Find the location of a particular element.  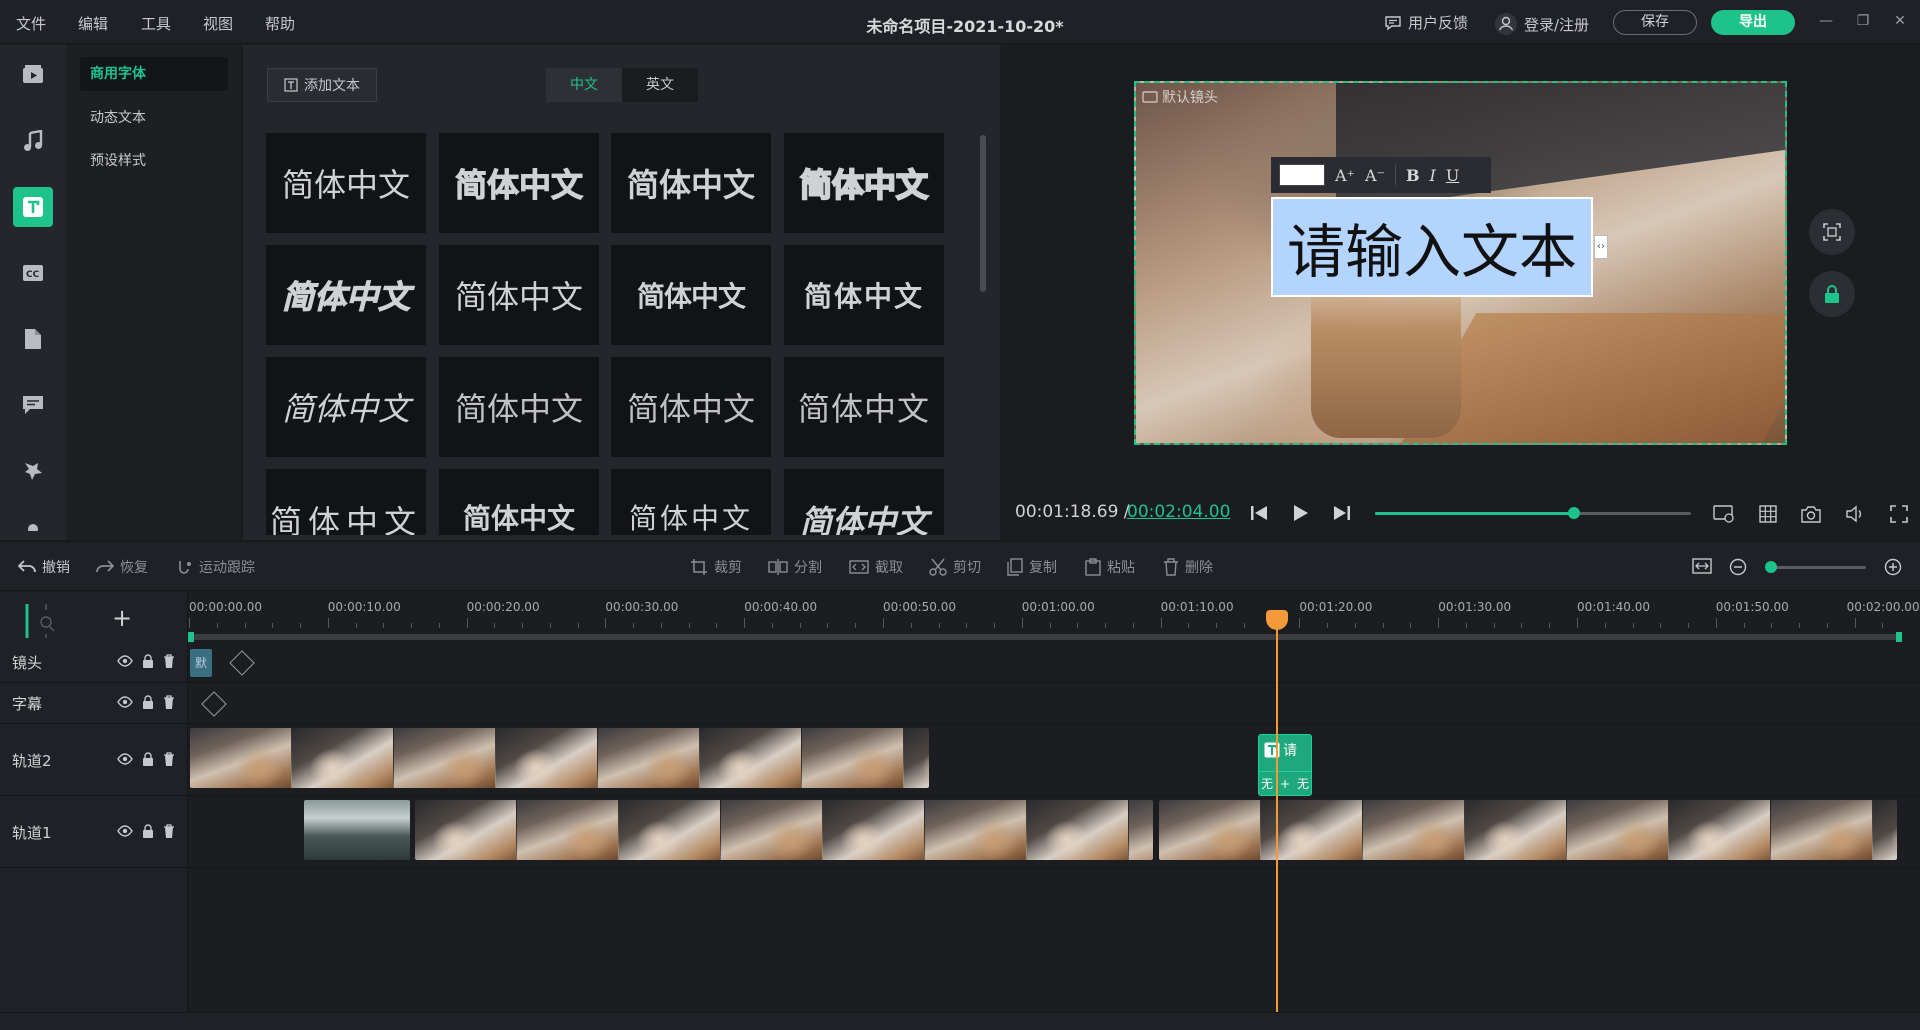

motion-tracking-button: 运动跟踪 is located at coordinates (216, 567).